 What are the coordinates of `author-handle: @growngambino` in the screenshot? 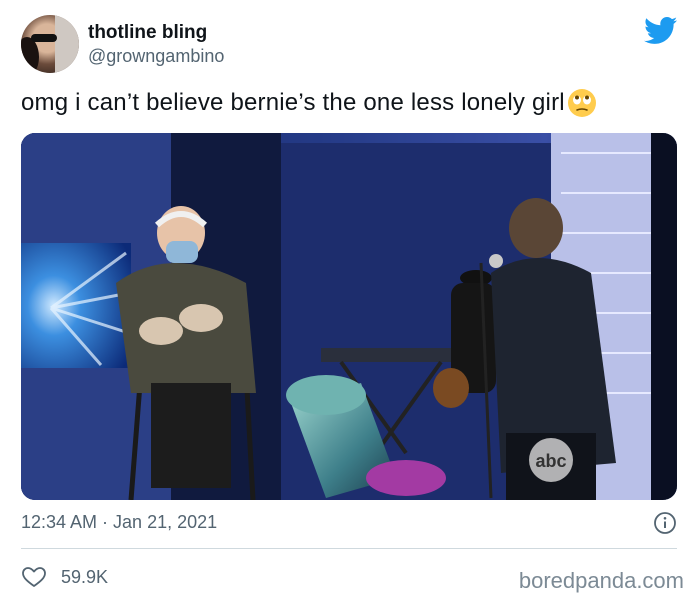 It's located at (156, 56).